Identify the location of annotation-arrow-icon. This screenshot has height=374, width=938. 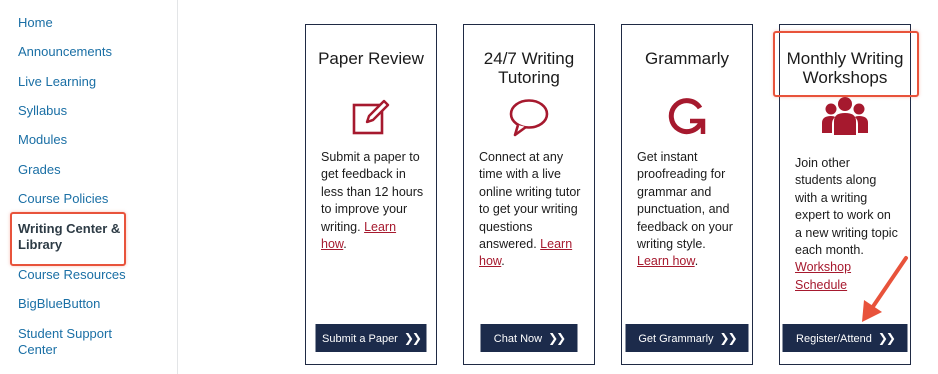
(885, 289).